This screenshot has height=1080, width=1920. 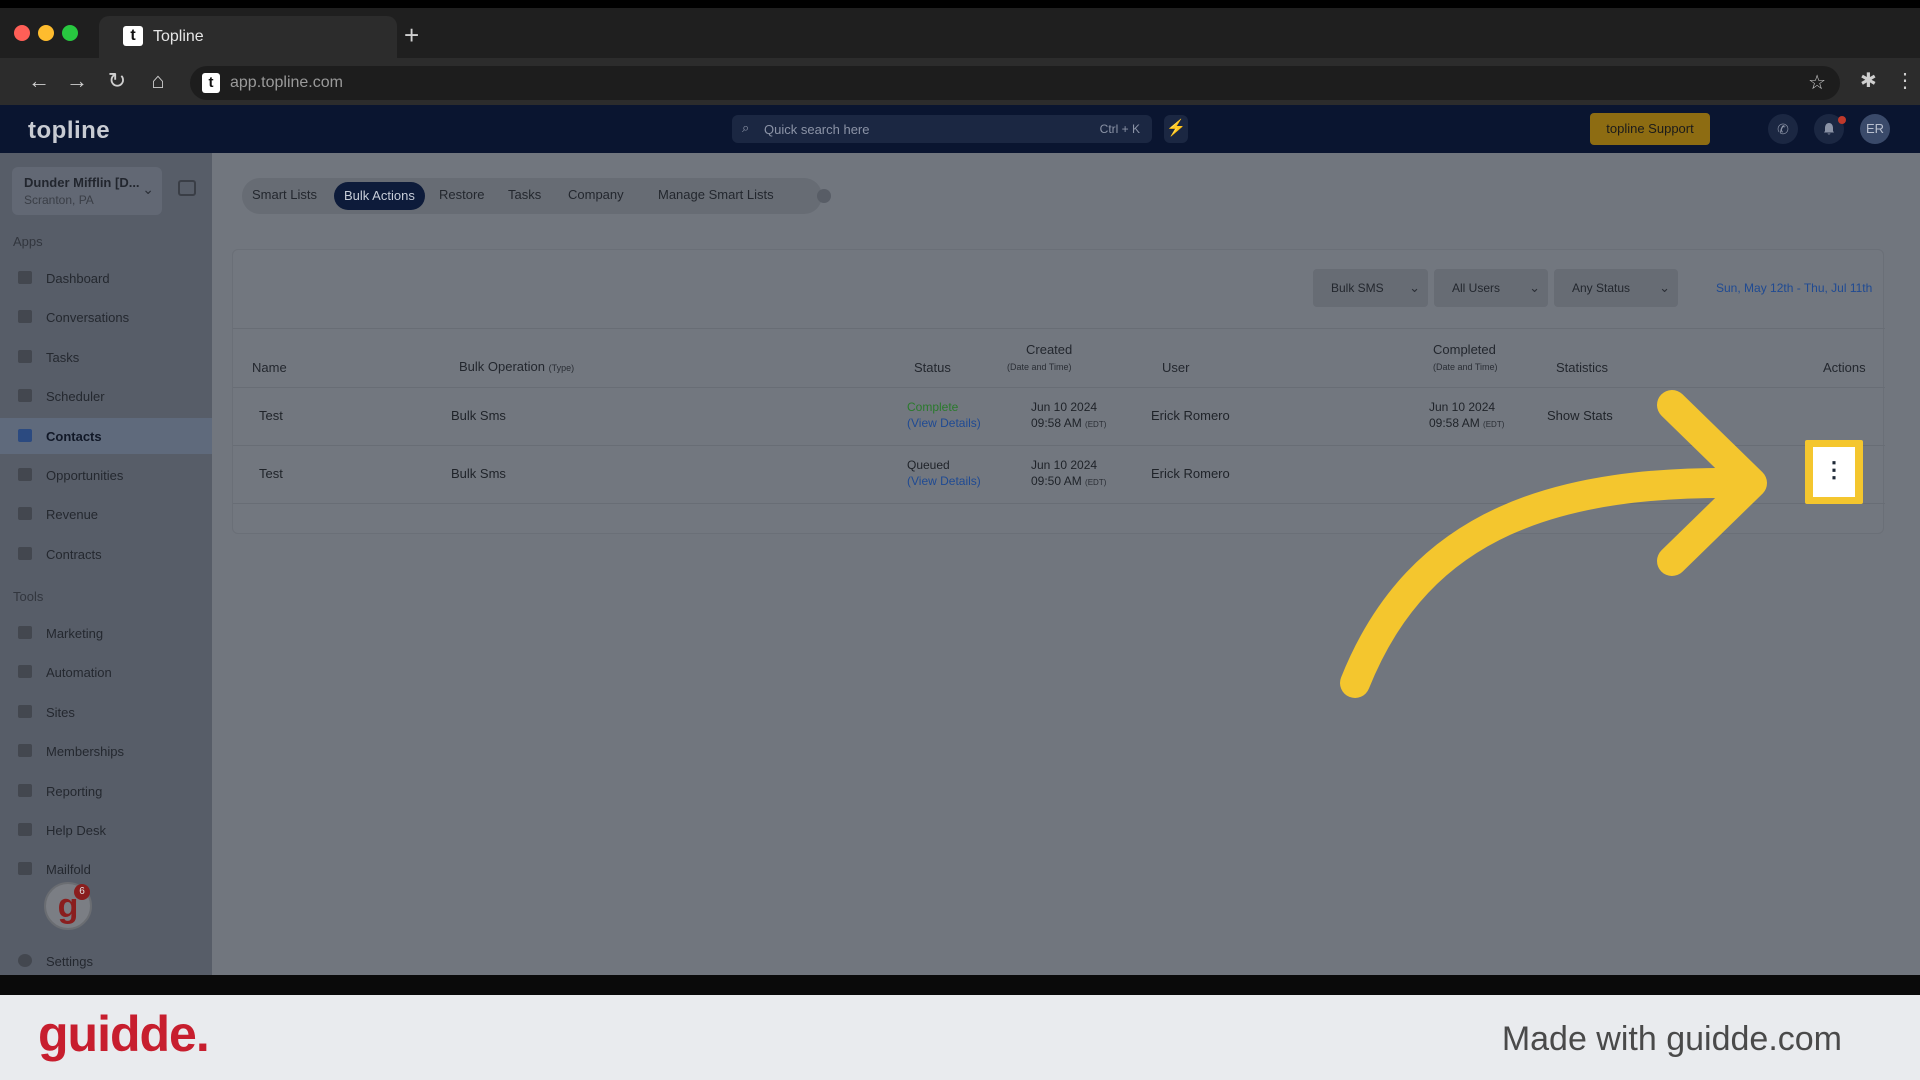 What do you see at coordinates (824, 196) in the screenshot?
I see `gear-icon` at bounding box center [824, 196].